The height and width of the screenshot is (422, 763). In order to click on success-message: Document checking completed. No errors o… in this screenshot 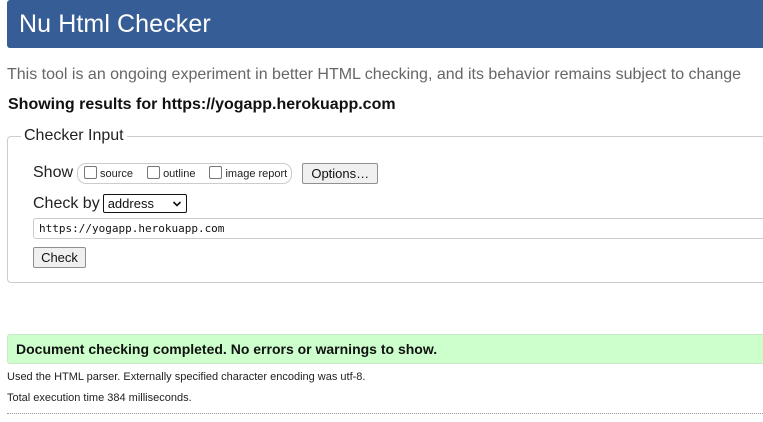, I will do `click(385, 349)`.